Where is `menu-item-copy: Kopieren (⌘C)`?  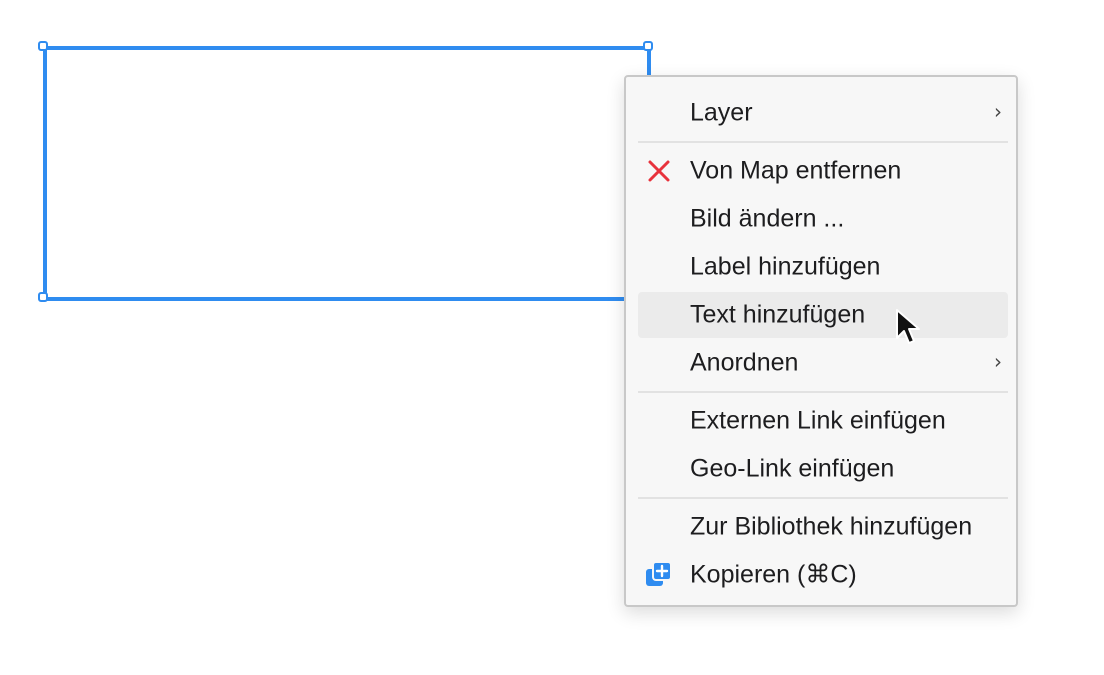
menu-item-copy: Kopieren (⌘C) is located at coordinates (823, 575).